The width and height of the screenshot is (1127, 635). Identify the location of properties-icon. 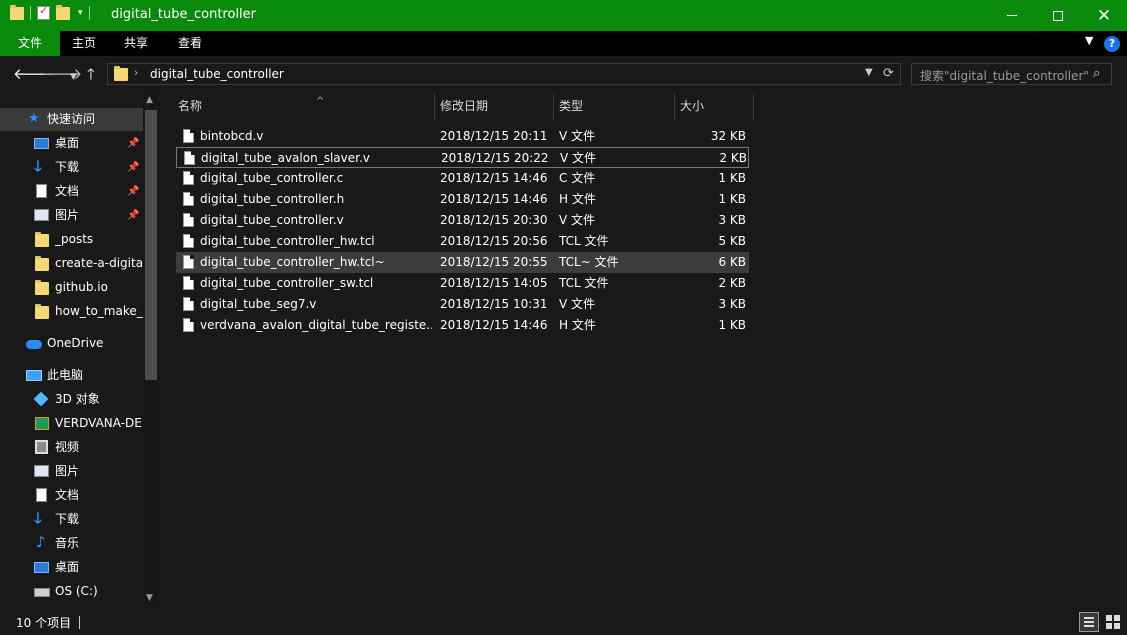
(43, 12).